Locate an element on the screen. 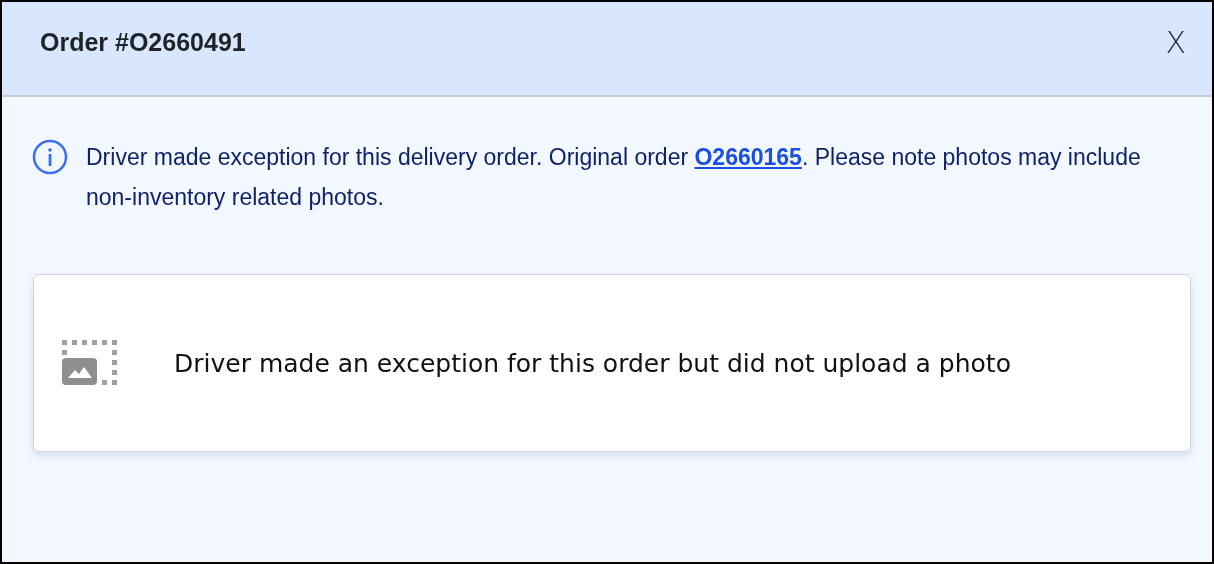 The width and height of the screenshot is (1214, 564). no-photo-message: Driver made an exception for this order but did not upload a photo is located at coordinates (592, 363).